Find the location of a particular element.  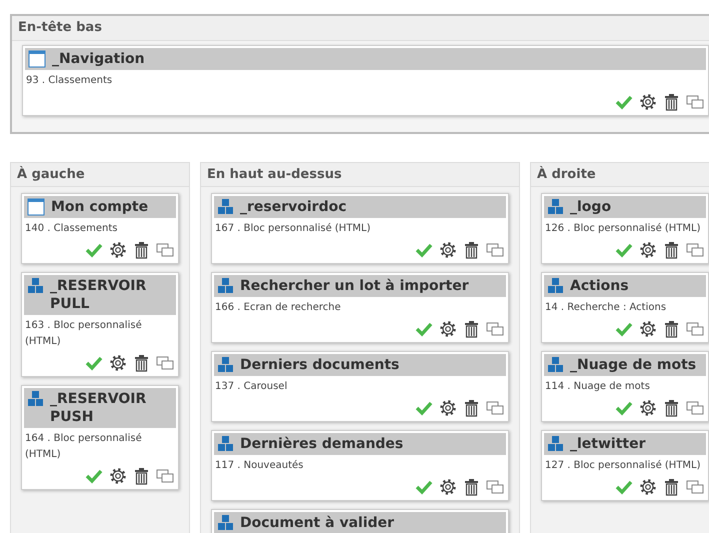

block-title: Document à valider is located at coordinates (317, 523).